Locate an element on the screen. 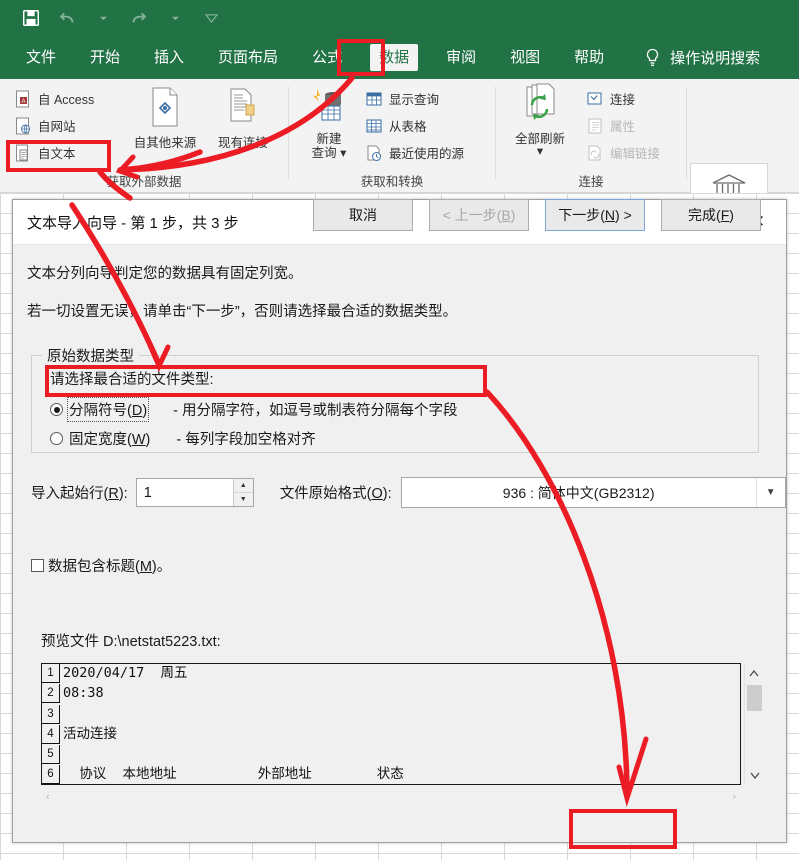  preview-row-number: 6 is located at coordinates (51, 774).